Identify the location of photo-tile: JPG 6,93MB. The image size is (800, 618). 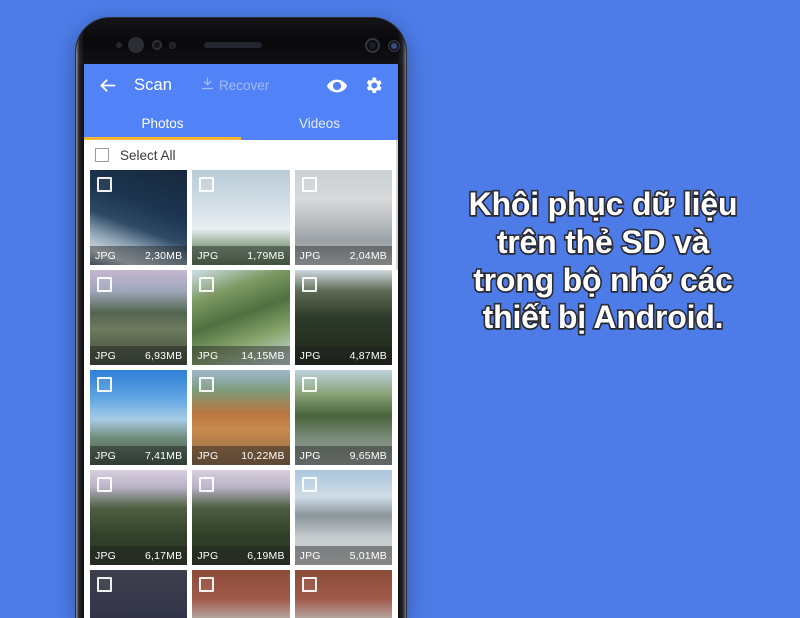
(139, 317).